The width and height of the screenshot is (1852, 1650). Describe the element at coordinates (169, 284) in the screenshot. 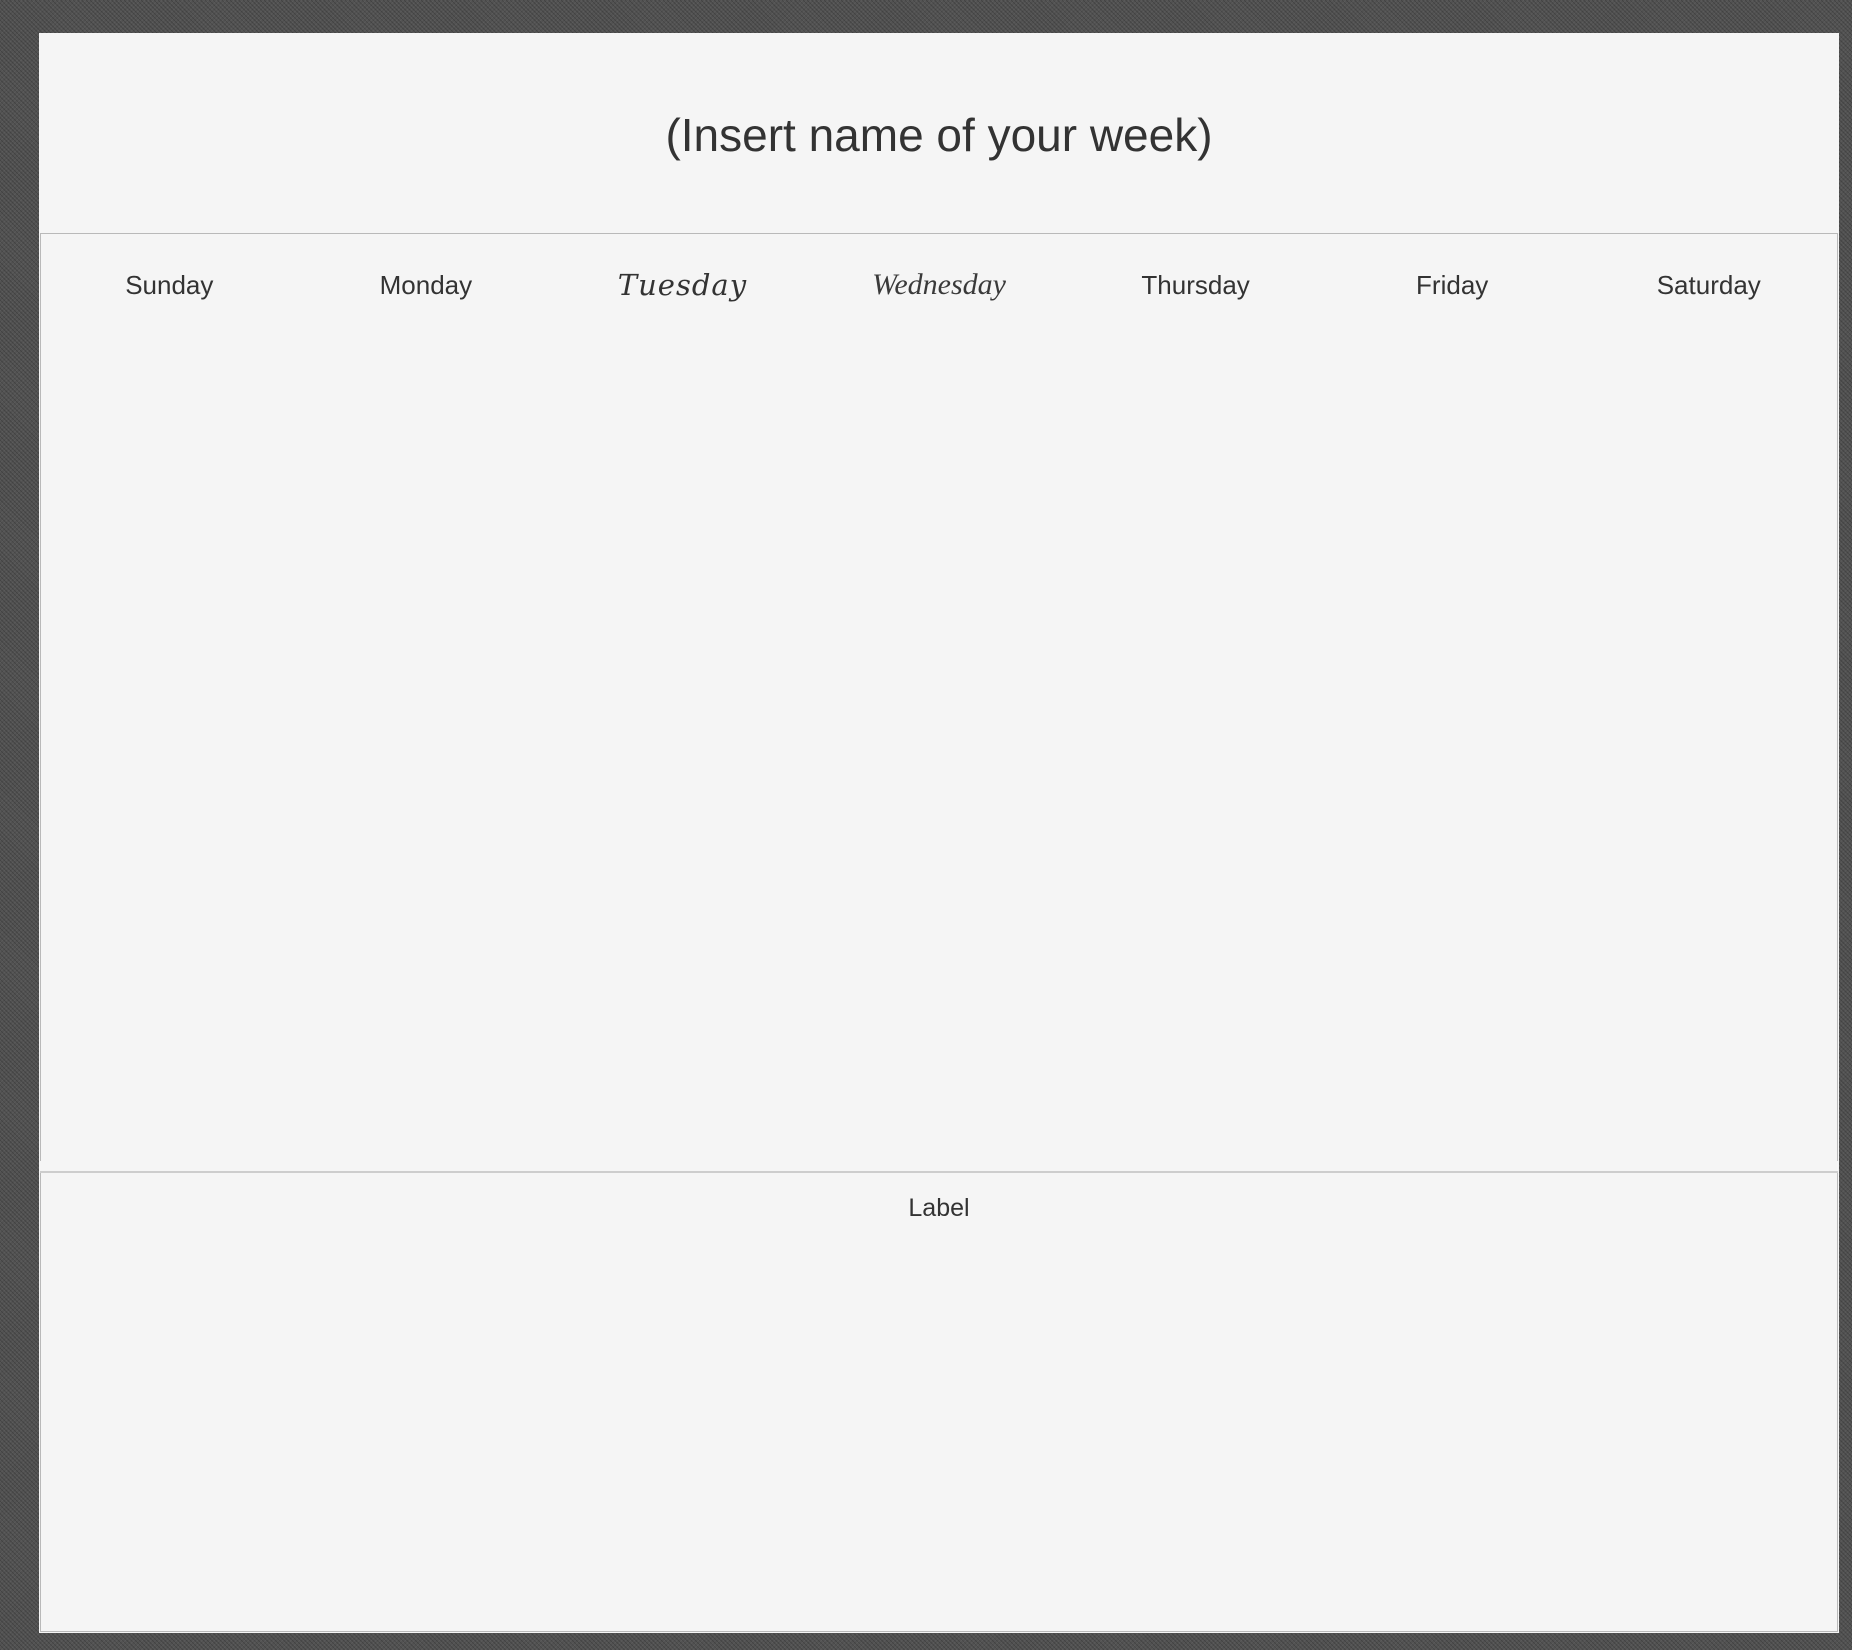

I see `day-label-sunday: Sunday` at that location.